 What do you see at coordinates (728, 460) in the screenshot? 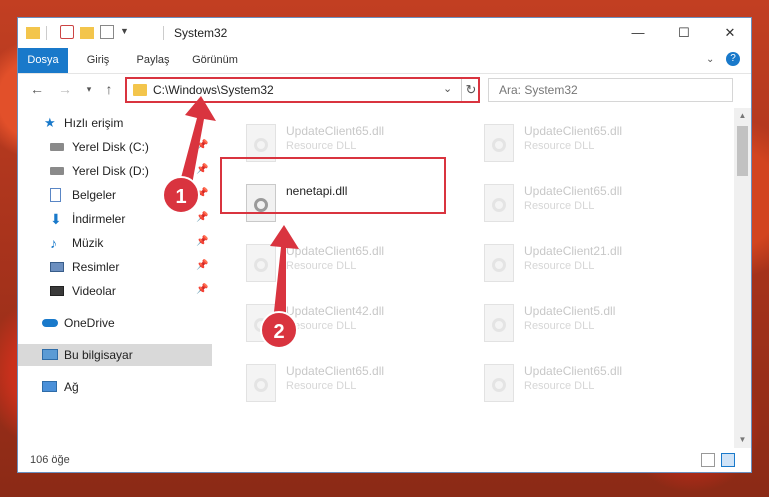
I see `large-icons-view-icon` at bounding box center [728, 460].